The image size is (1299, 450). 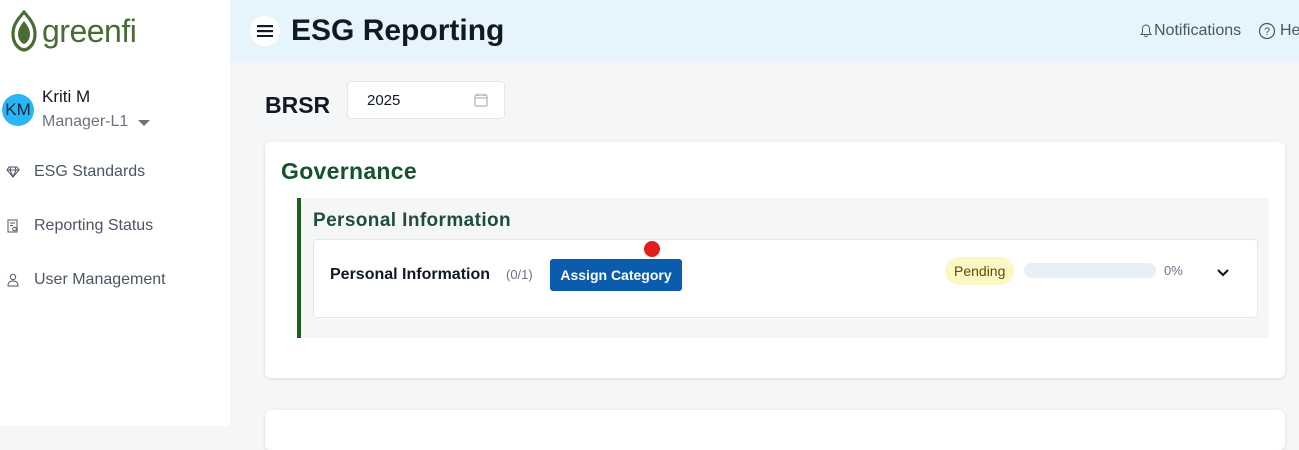 What do you see at coordinates (89, 31) in the screenshot?
I see `brand-name: greenfi` at bounding box center [89, 31].